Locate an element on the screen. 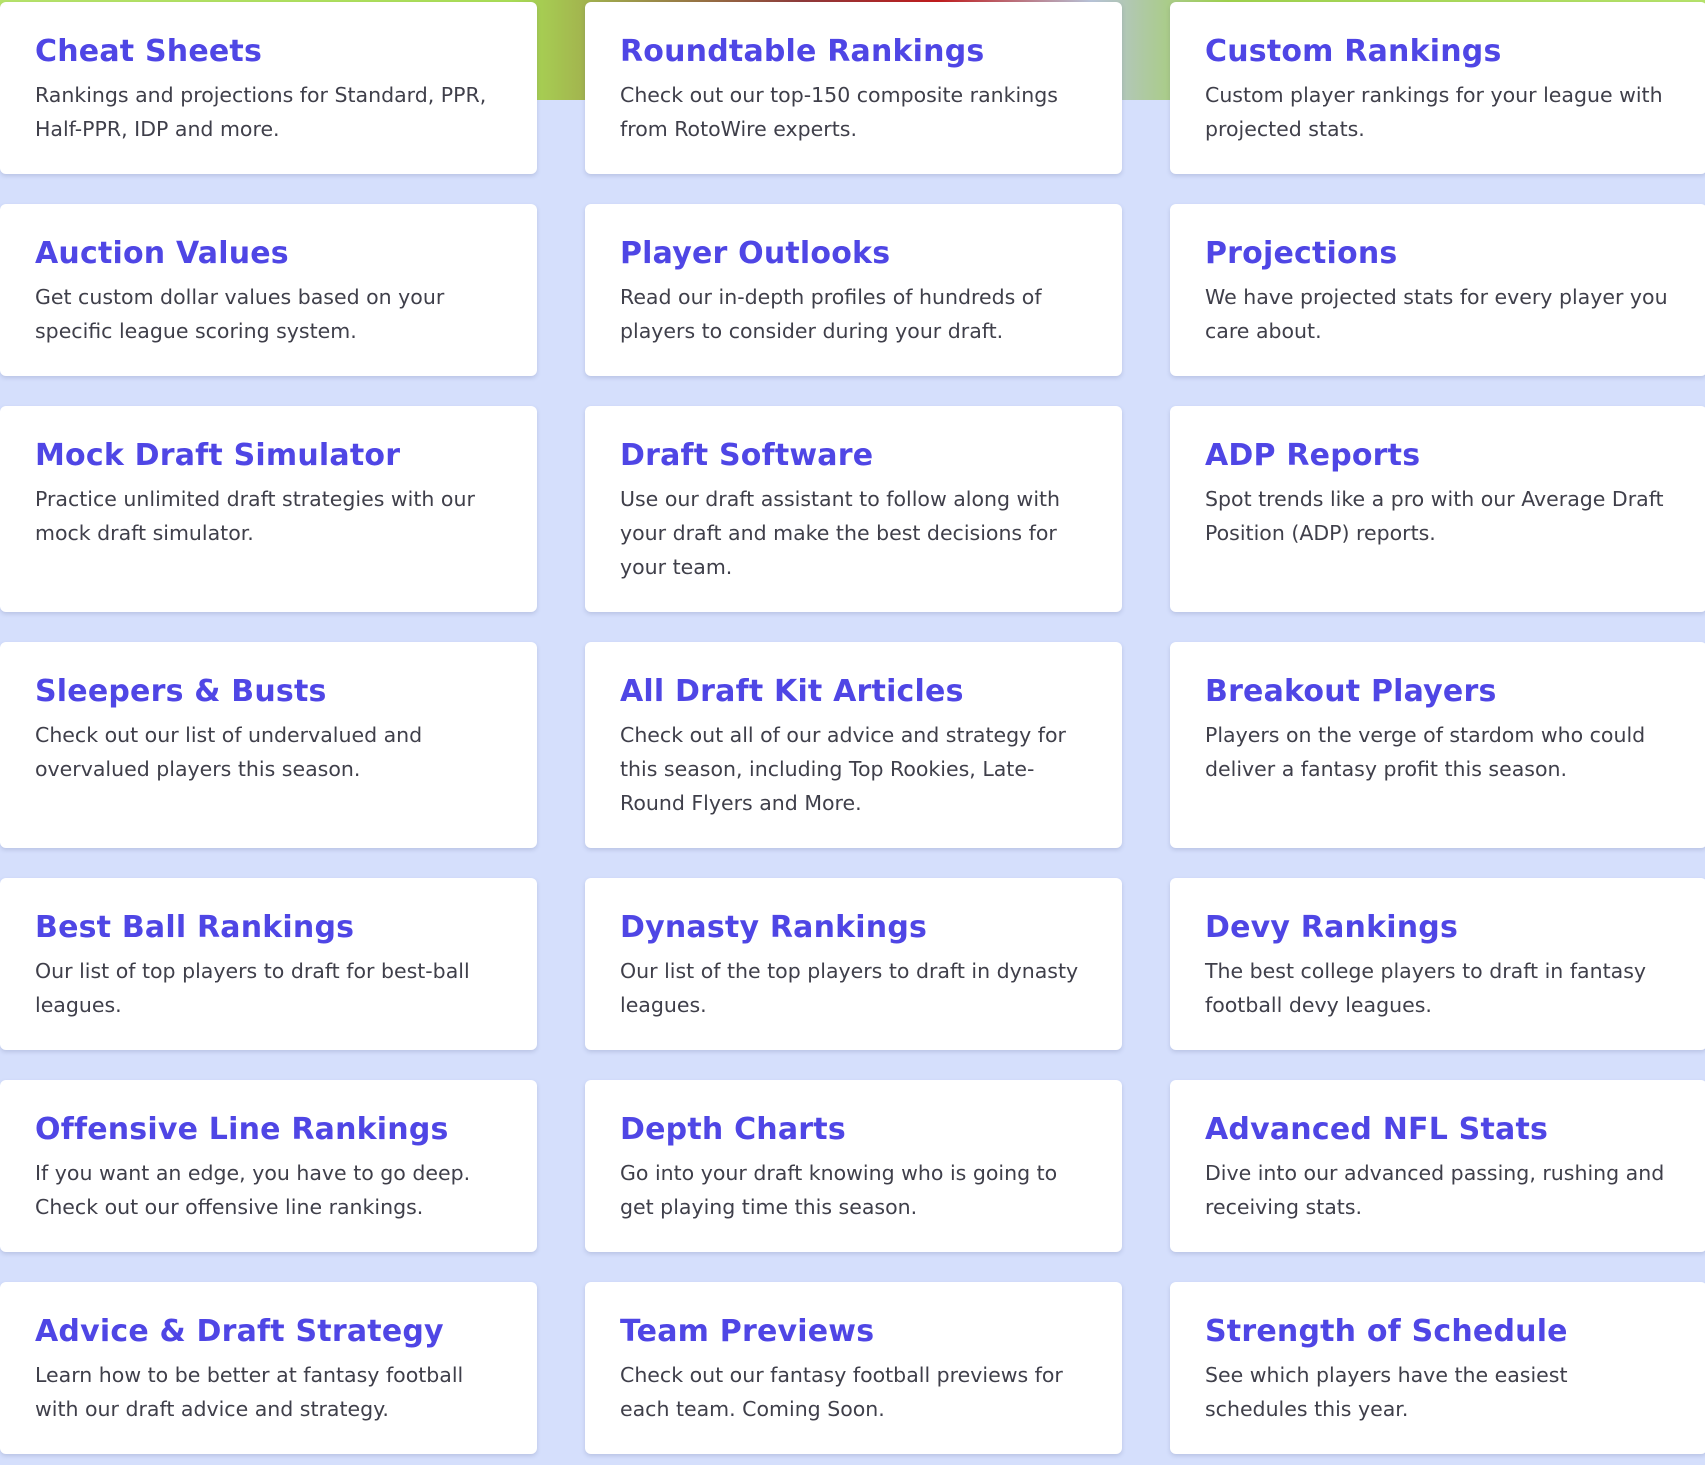 The image size is (1705, 1465). card-title: Strength of Schedule is located at coordinates (1439, 1332).